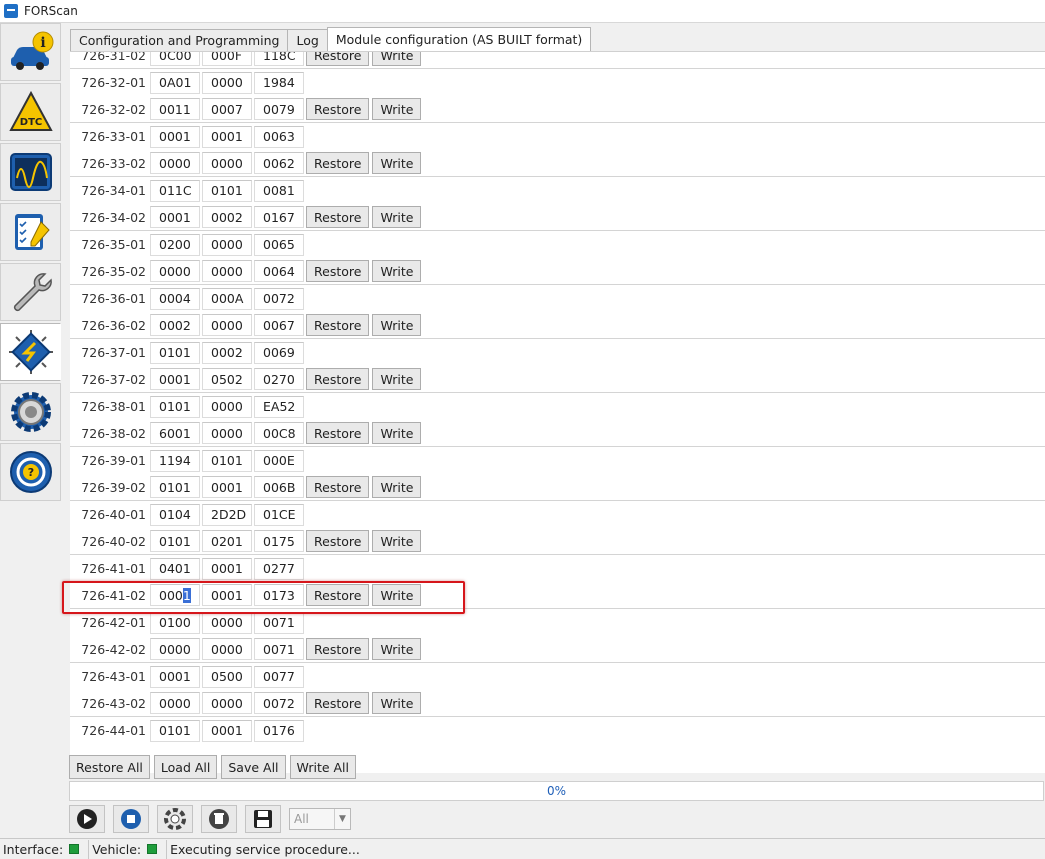 The image size is (1045, 859). I want to click on hex-value-field: 0072, so click(279, 703).